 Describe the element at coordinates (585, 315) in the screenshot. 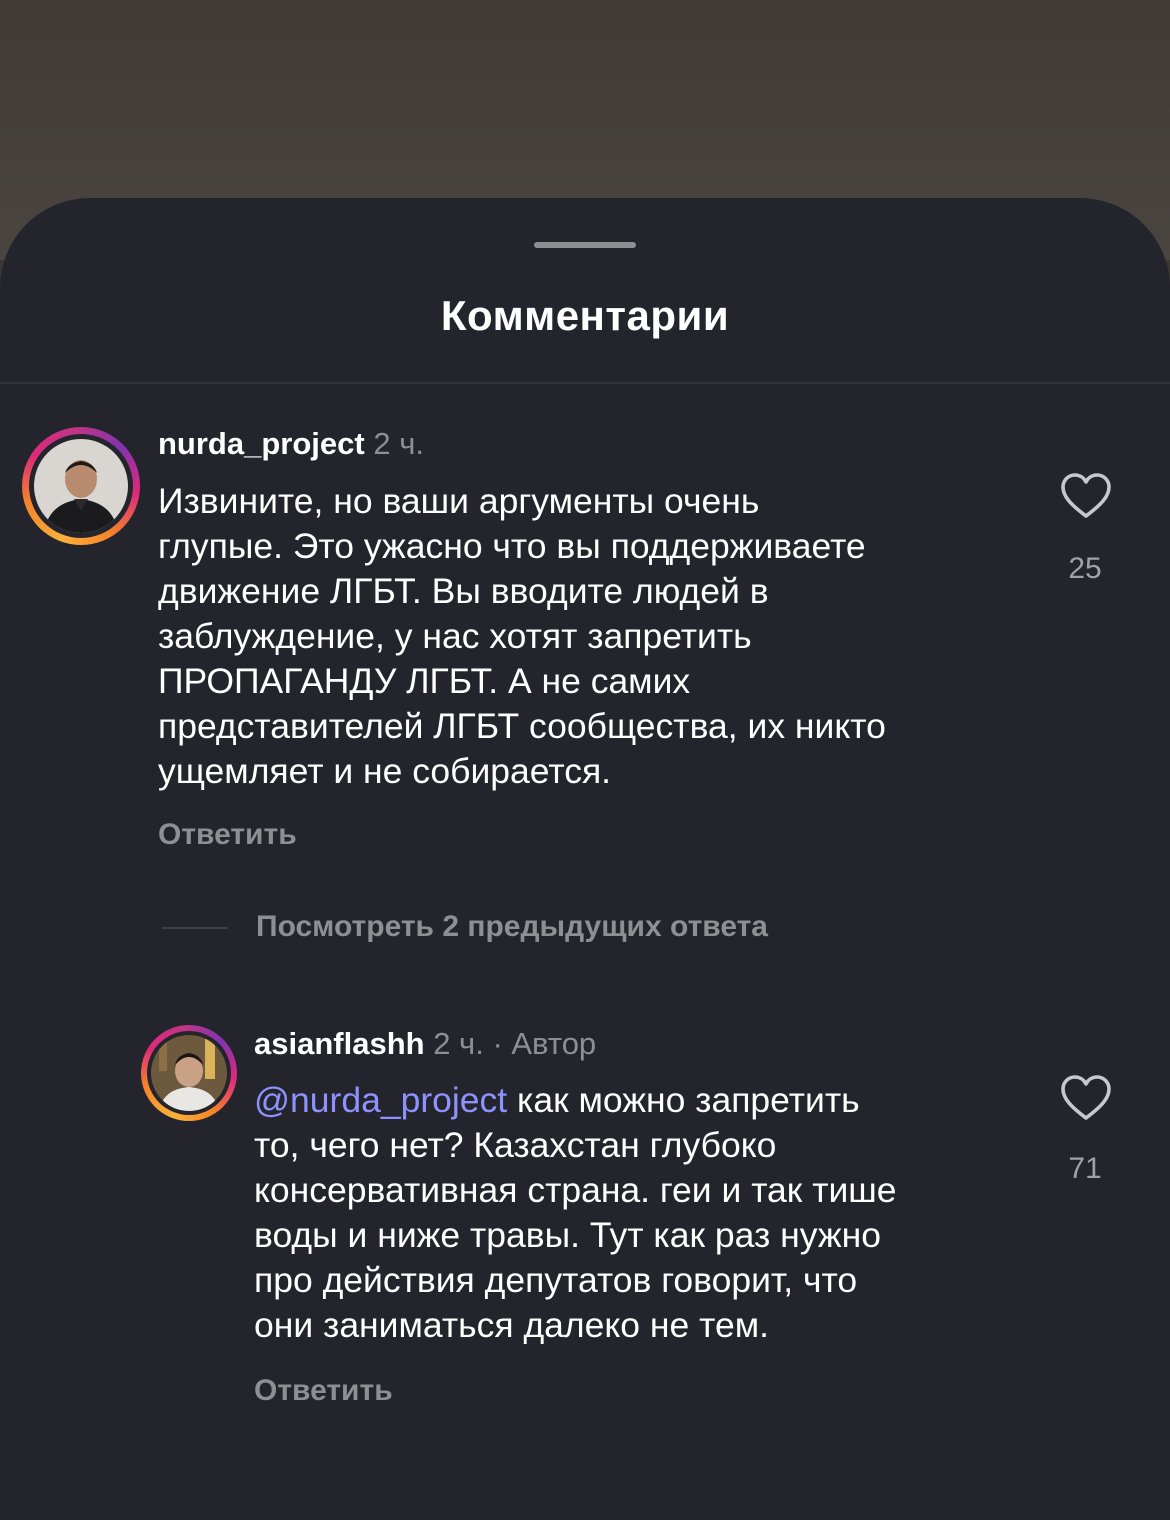

I see `sheet-title: Комментарии` at that location.